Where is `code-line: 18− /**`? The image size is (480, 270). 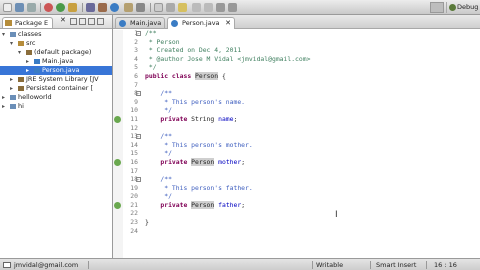 code-line: 18− /** is located at coordinates (296, 179).